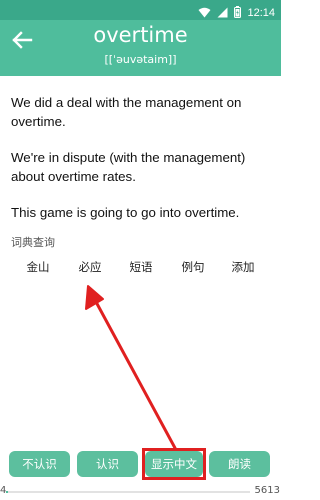  I want to click on highlight-box, so click(174, 464).